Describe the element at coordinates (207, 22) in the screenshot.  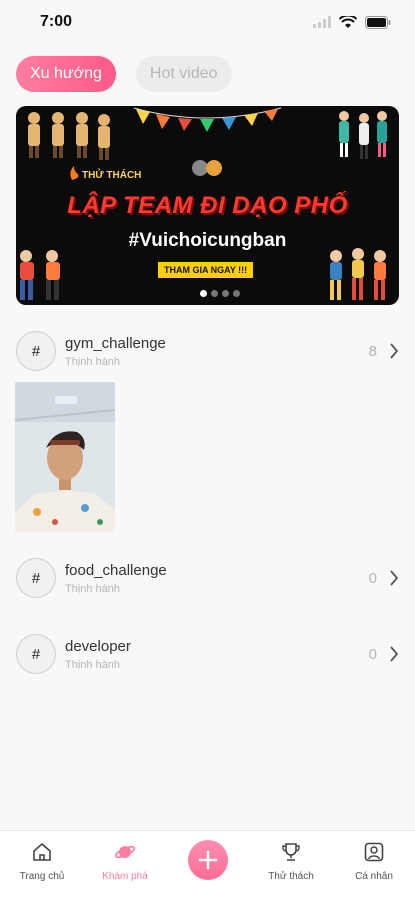
I see `status-bar: 7:00` at that location.